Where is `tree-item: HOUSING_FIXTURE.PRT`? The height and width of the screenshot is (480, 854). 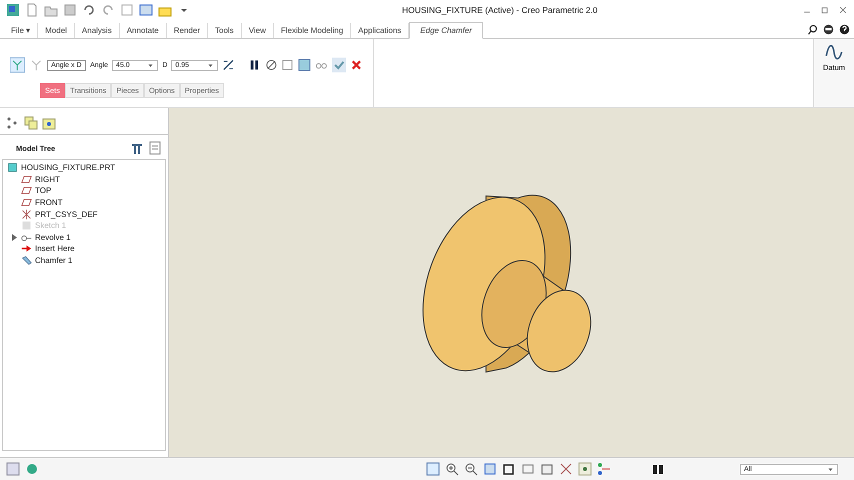
tree-item: HOUSING_FIXTURE.PRT is located at coordinates (84, 168).